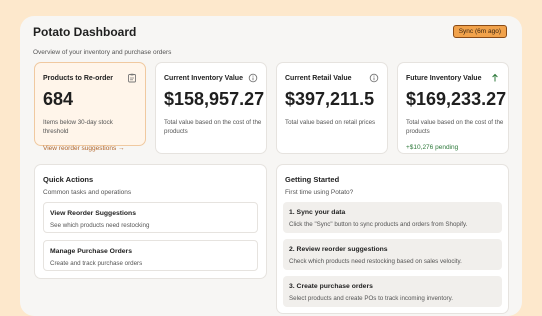  Describe the element at coordinates (318, 78) in the screenshot. I see `stat-label: Current Retail Value` at that location.